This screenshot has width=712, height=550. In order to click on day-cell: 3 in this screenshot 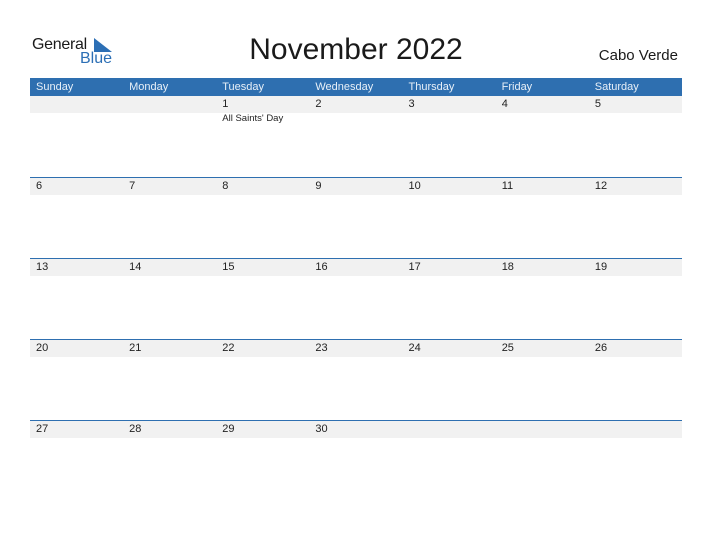, I will do `click(449, 136)`.